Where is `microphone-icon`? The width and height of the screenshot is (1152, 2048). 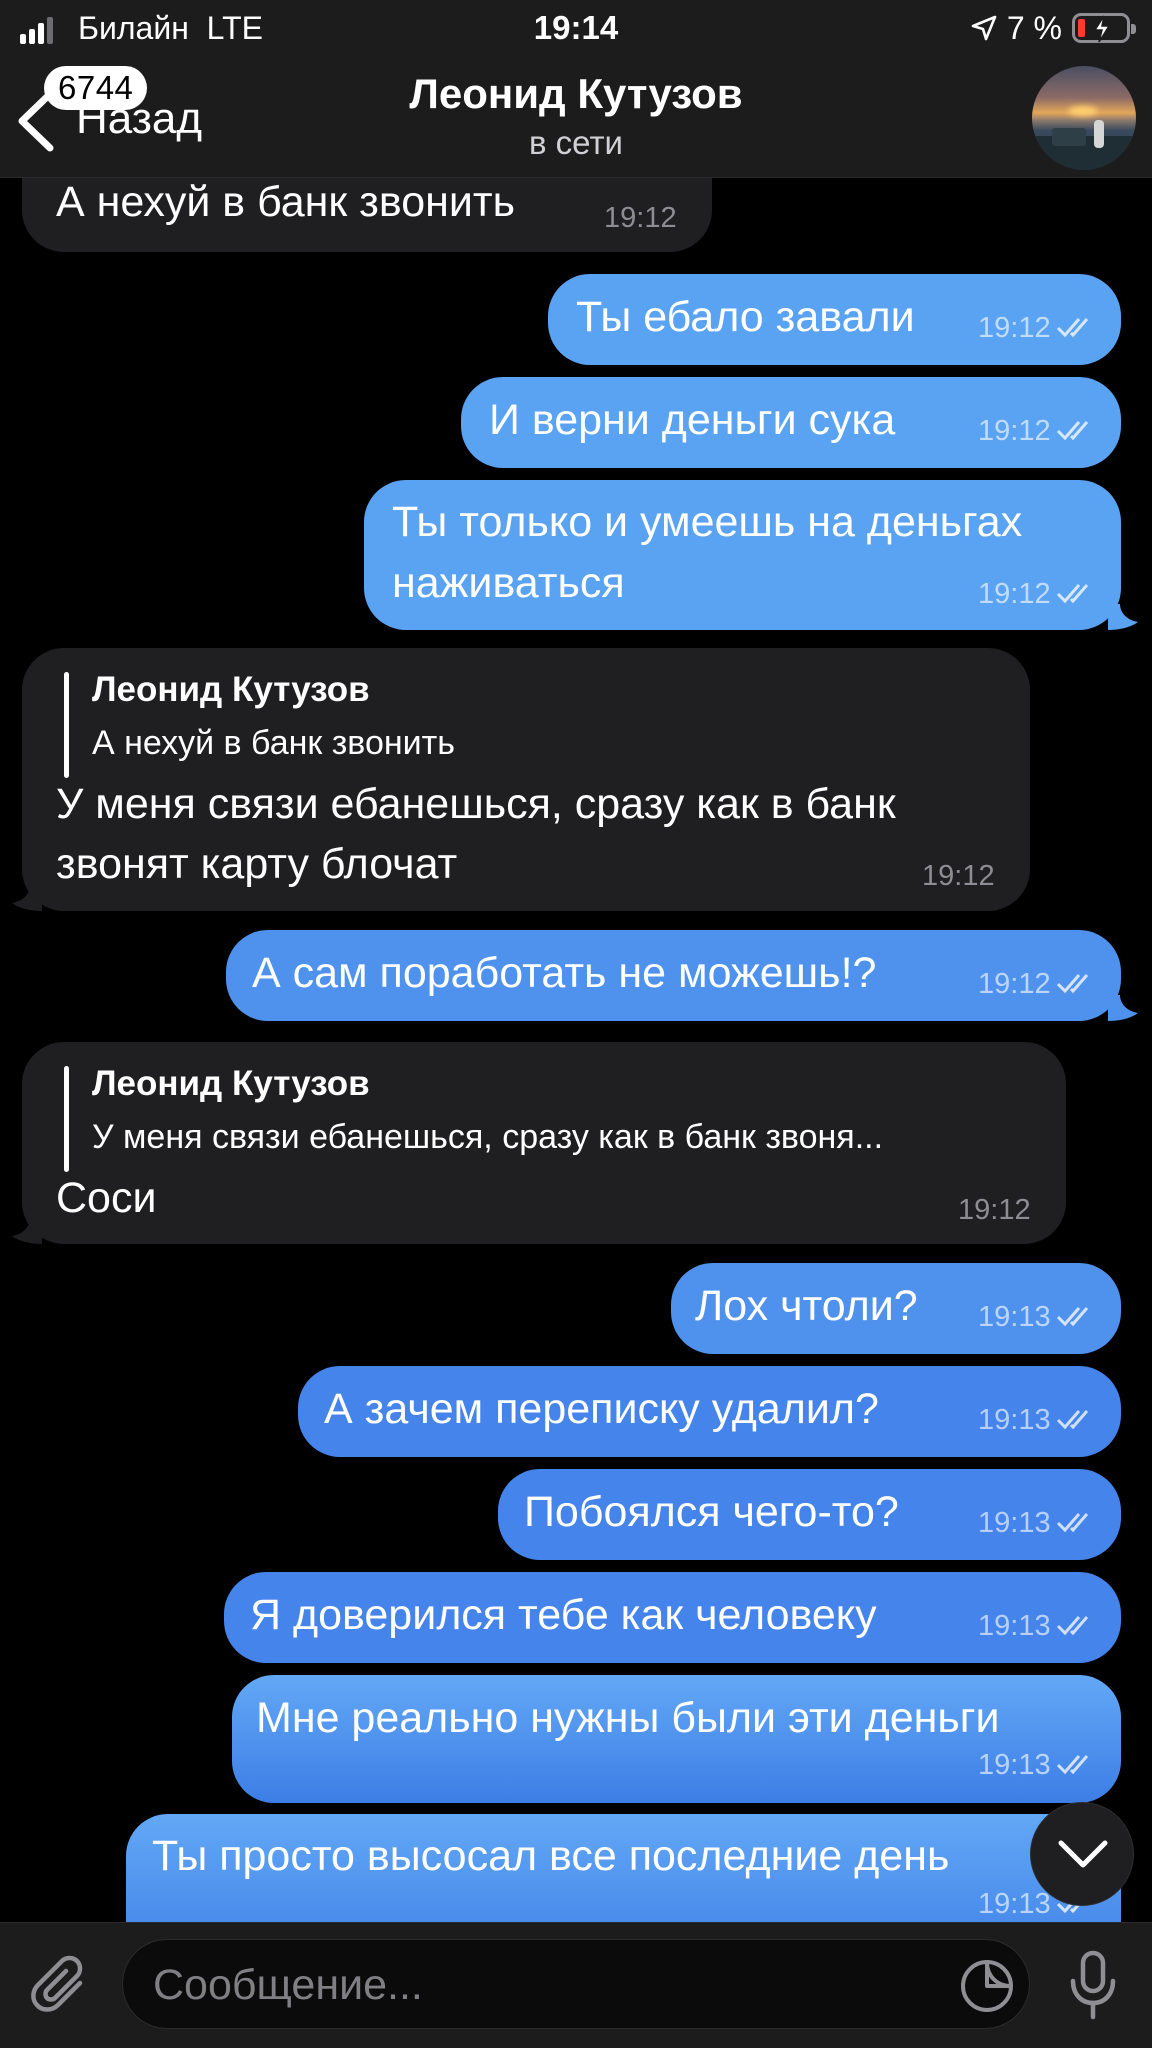
microphone-icon is located at coordinates (1093, 1985).